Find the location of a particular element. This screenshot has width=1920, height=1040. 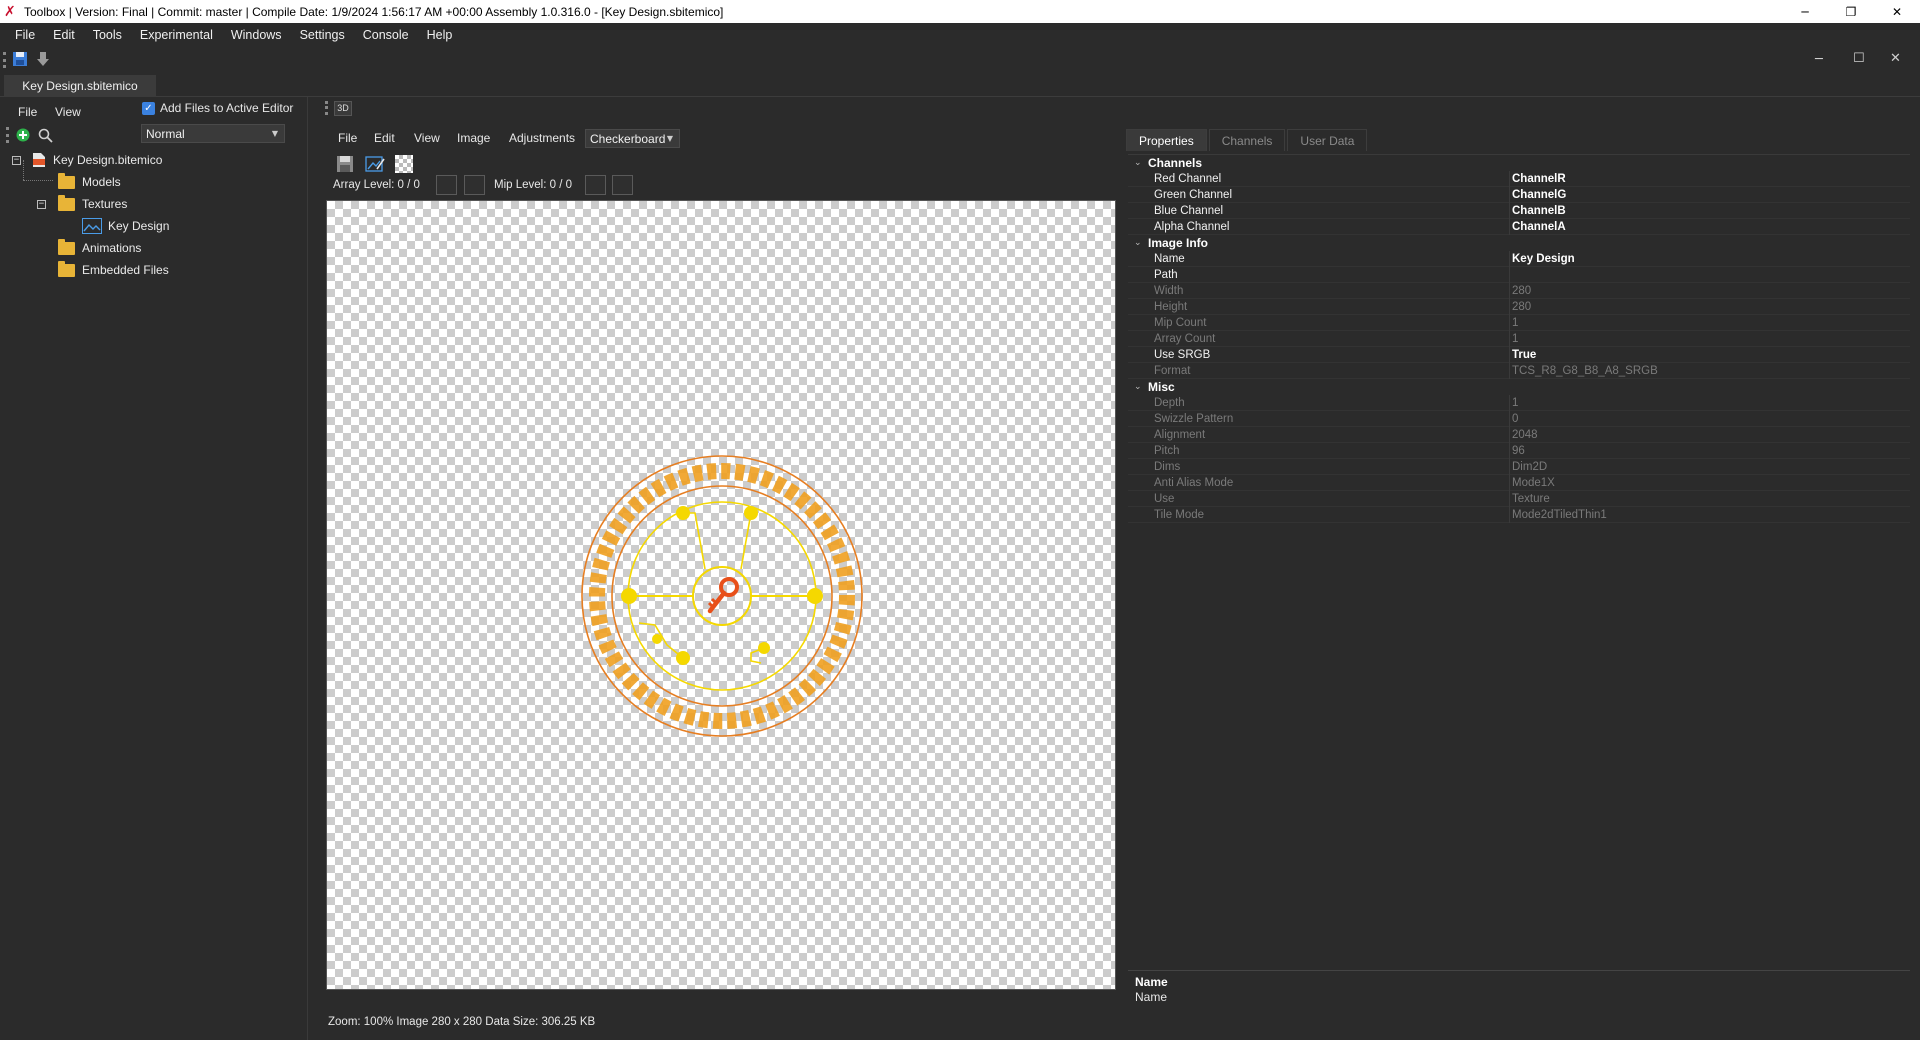

property-row: Mip Count 1 is located at coordinates (1519, 323).